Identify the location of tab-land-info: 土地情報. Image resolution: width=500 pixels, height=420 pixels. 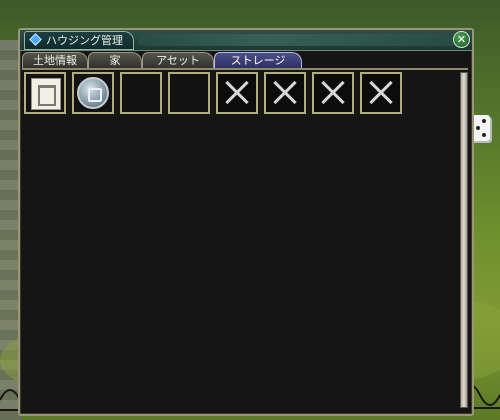
(55, 60).